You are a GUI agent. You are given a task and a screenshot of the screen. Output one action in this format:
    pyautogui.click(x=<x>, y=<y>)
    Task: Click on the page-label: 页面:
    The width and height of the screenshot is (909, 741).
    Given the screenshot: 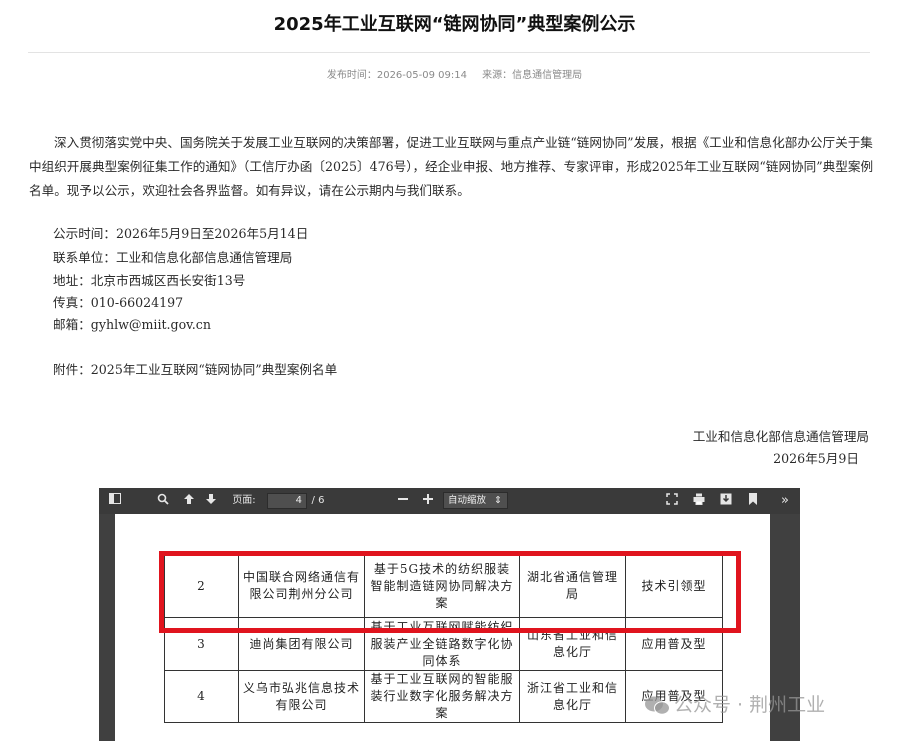 What is the action you would take?
    pyautogui.click(x=244, y=500)
    